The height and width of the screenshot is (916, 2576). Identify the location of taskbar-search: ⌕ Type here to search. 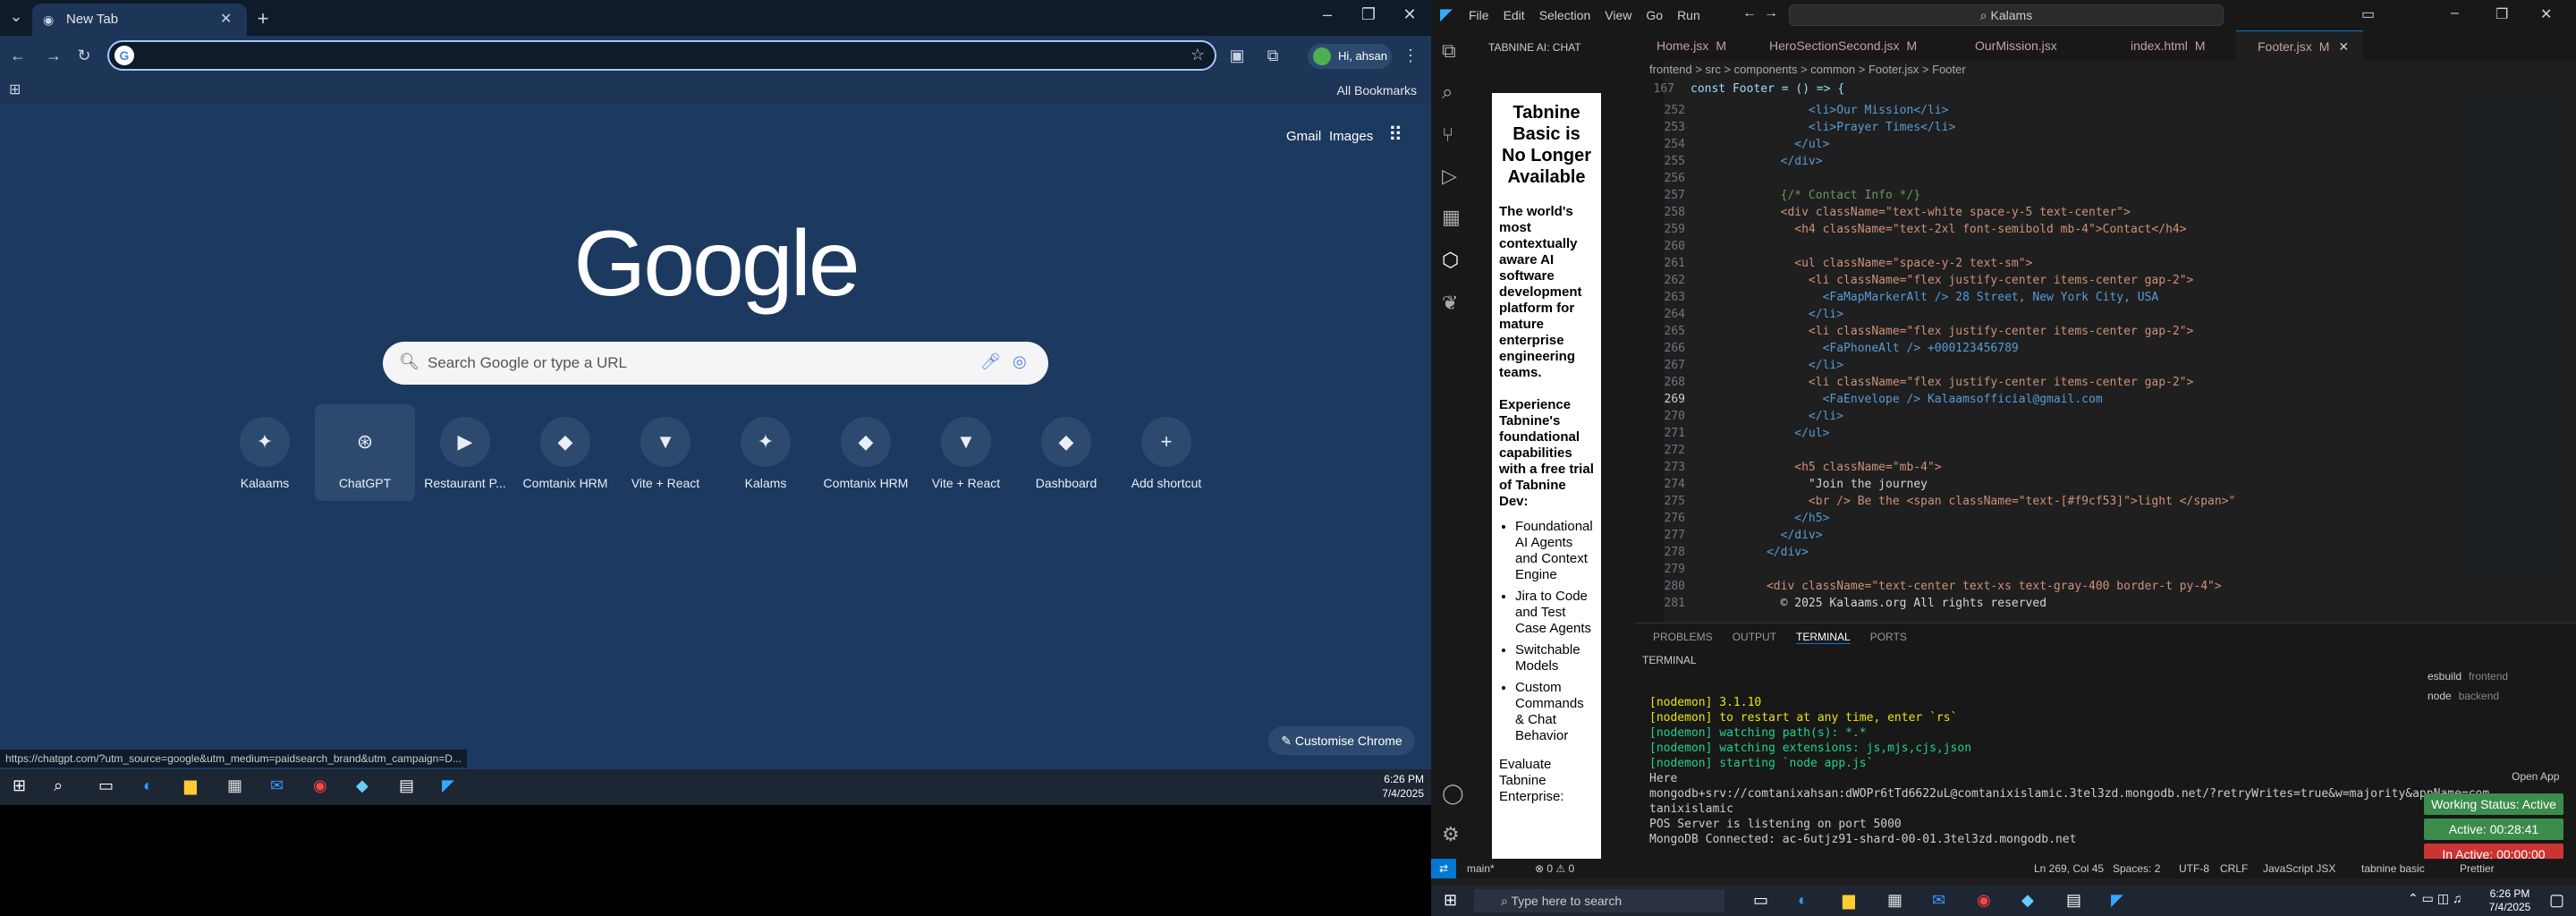
(1599, 900).